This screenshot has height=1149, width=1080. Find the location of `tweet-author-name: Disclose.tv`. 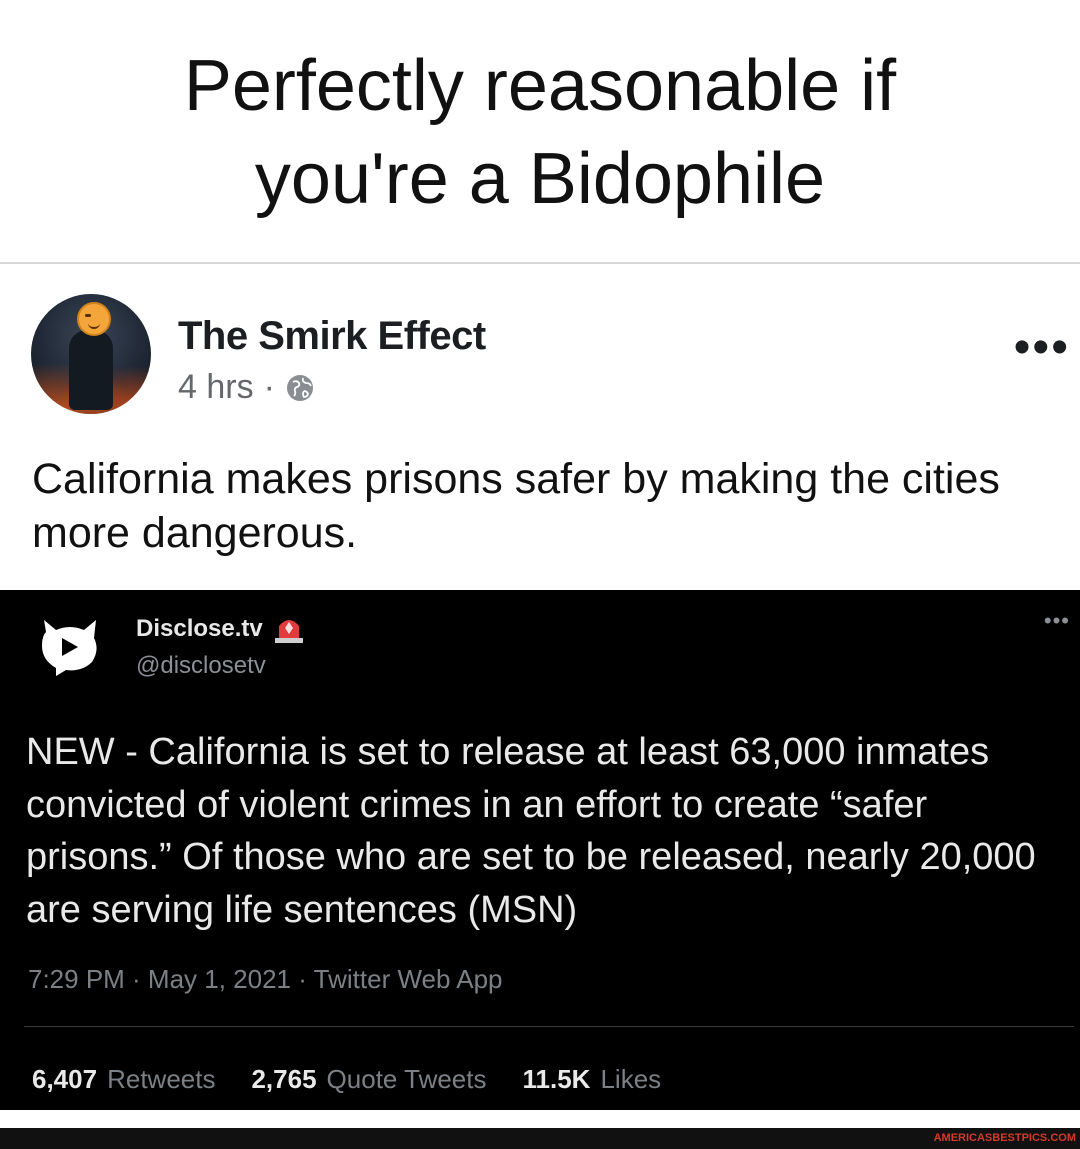

tweet-author-name: Disclose.tv is located at coordinates (199, 628).